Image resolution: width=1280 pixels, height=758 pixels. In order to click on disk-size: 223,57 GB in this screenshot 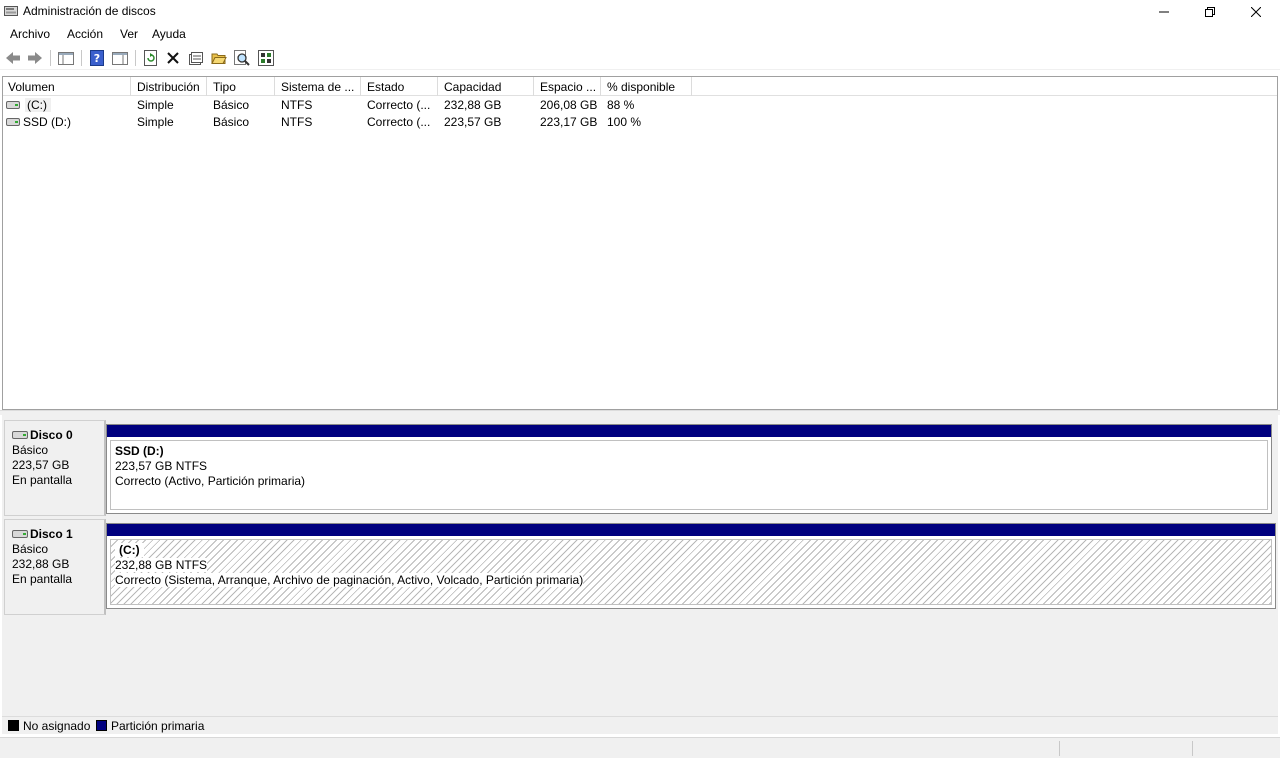, I will do `click(41, 465)`.